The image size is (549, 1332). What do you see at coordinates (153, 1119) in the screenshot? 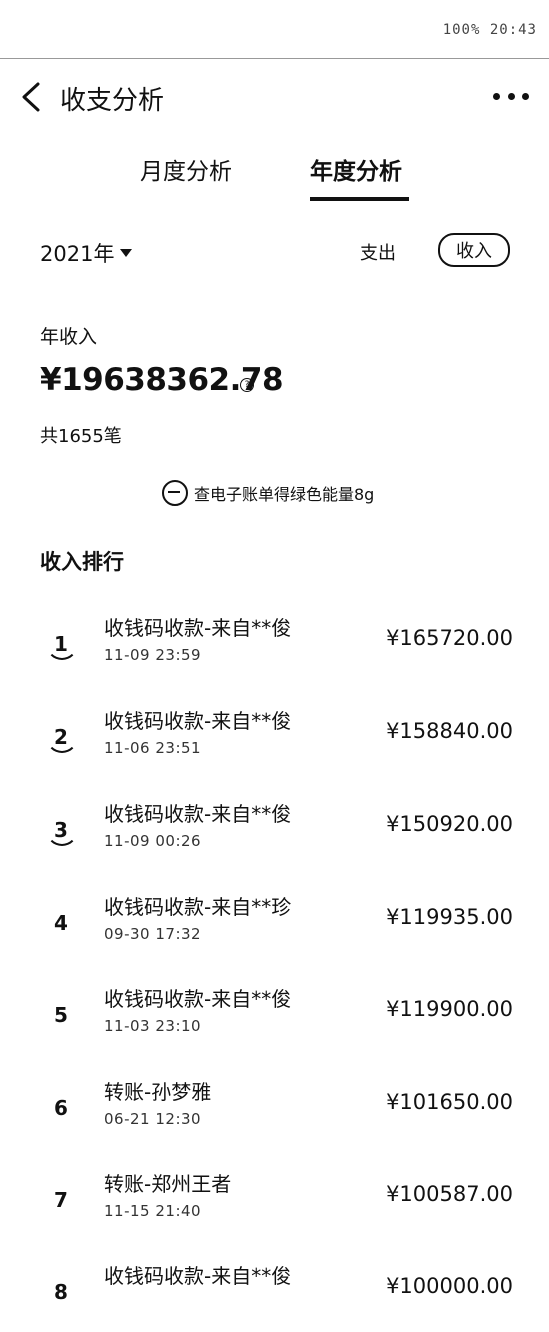
I see `transaction-time: 06-21 12:30` at bounding box center [153, 1119].